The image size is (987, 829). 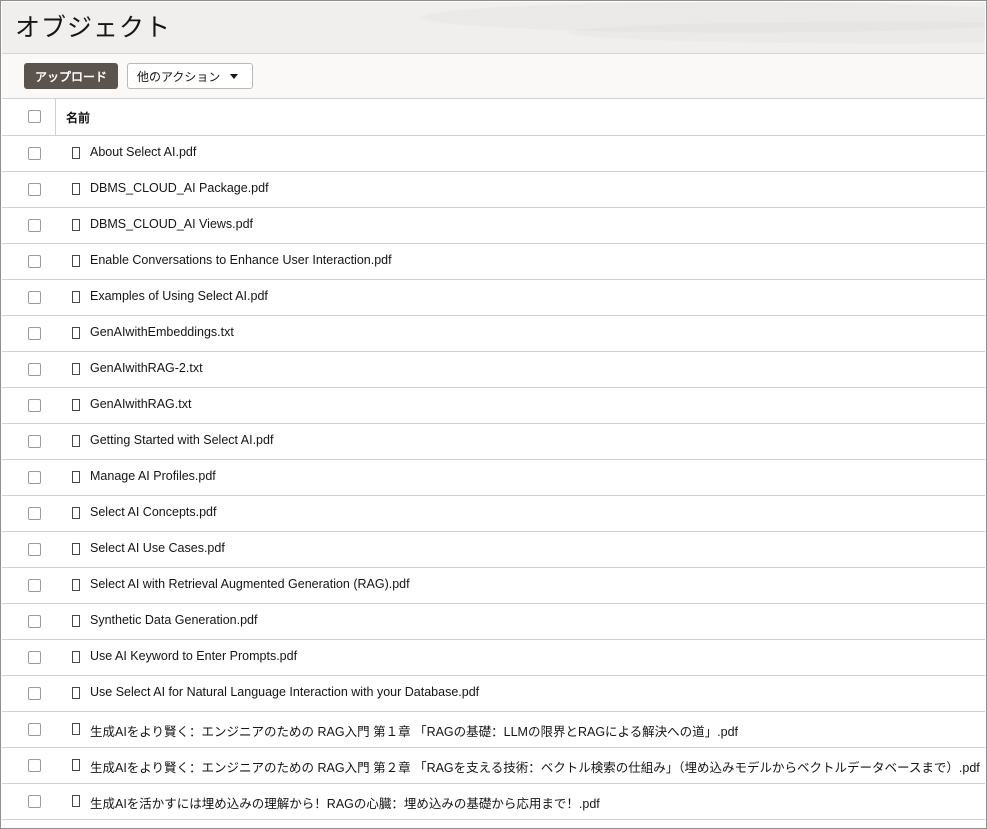 What do you see at coordinates (143, 152) in the screenshot?
I see `file-name-link: About Select AI.pdf` at bounding box center [143, 152].